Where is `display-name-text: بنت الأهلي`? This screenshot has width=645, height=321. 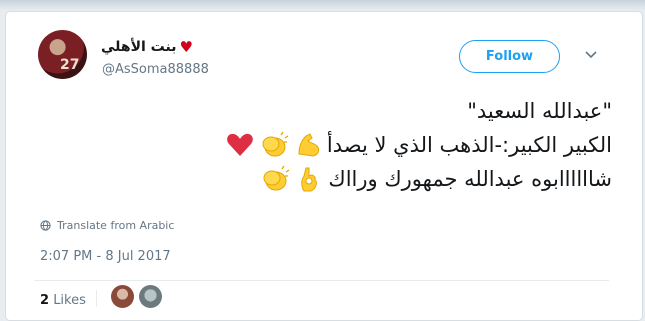 display-name-text: بنت الأهلي is located at coordinates (139, 47).